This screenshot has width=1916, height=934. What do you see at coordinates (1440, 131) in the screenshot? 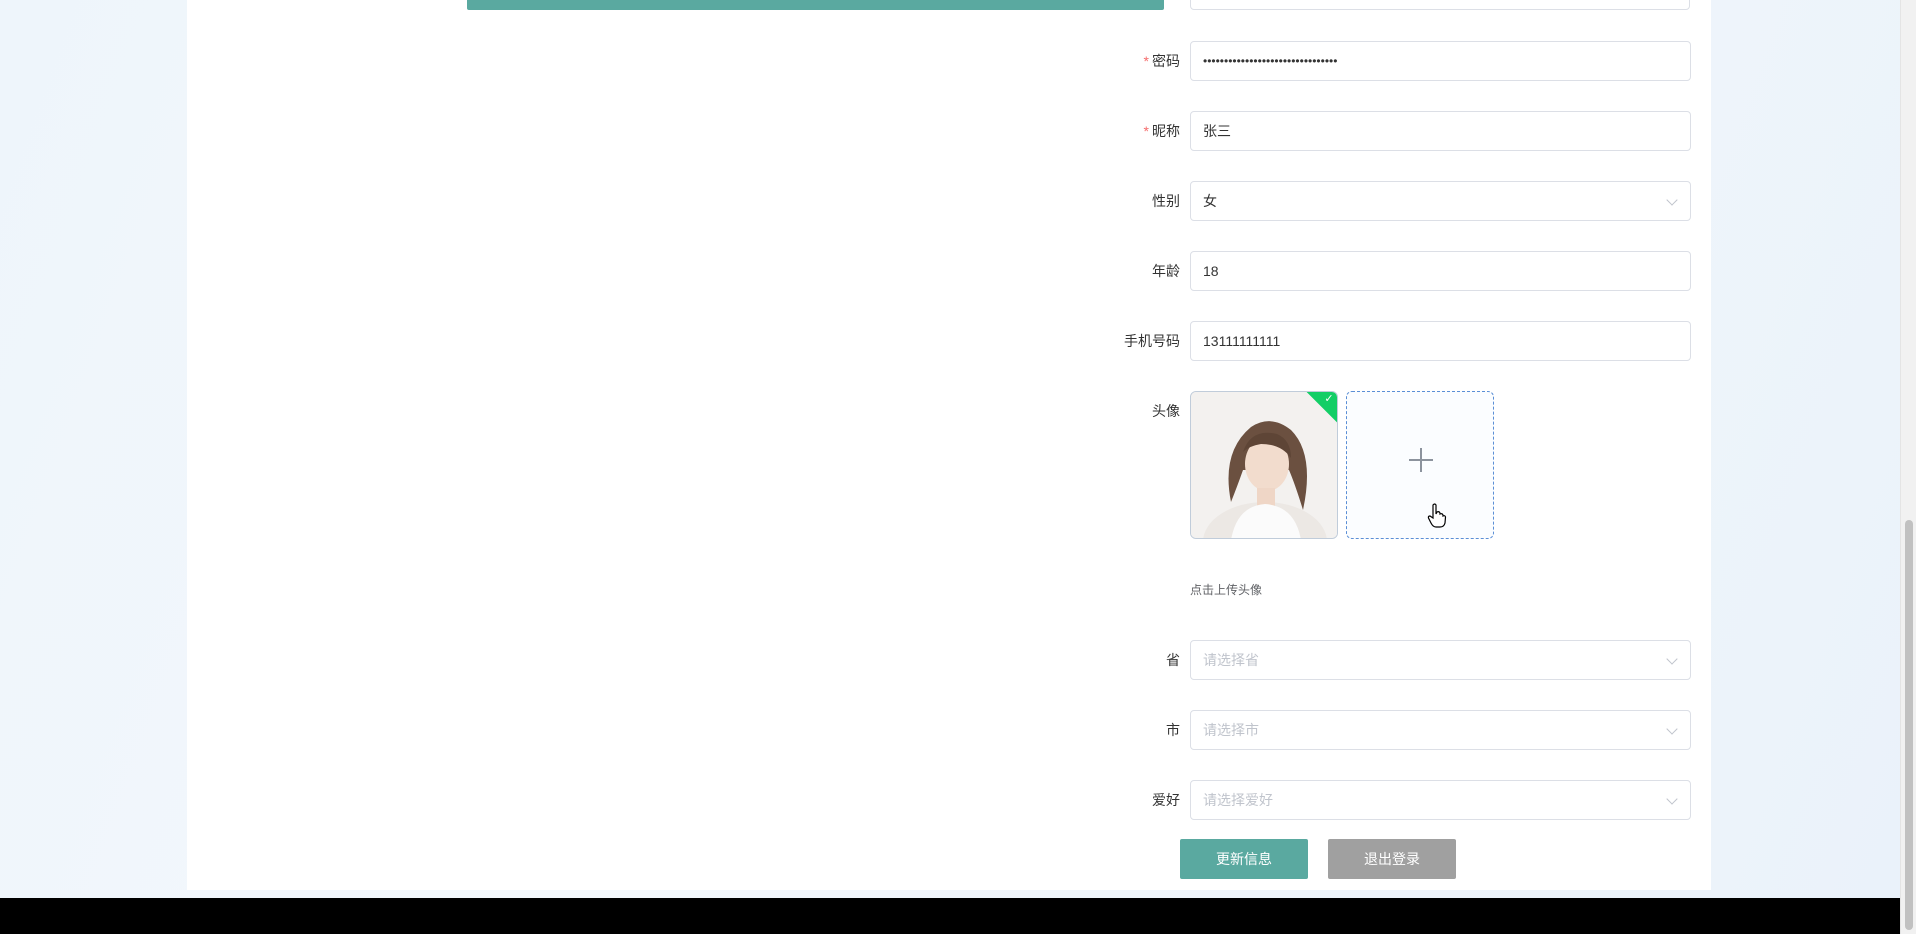
I see `nickname-input: 张三` at bounding box center [1440, 131].